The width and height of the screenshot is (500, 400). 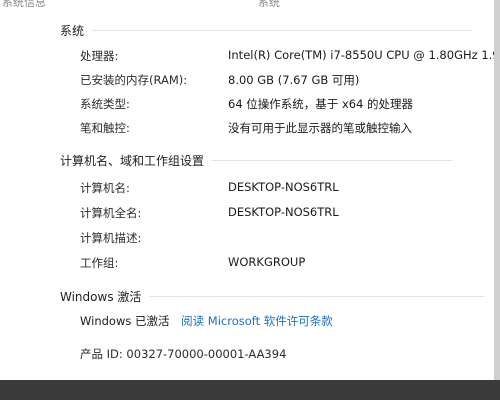 I want to click on processor-label: 处理器:, so click(x=99, y=56).